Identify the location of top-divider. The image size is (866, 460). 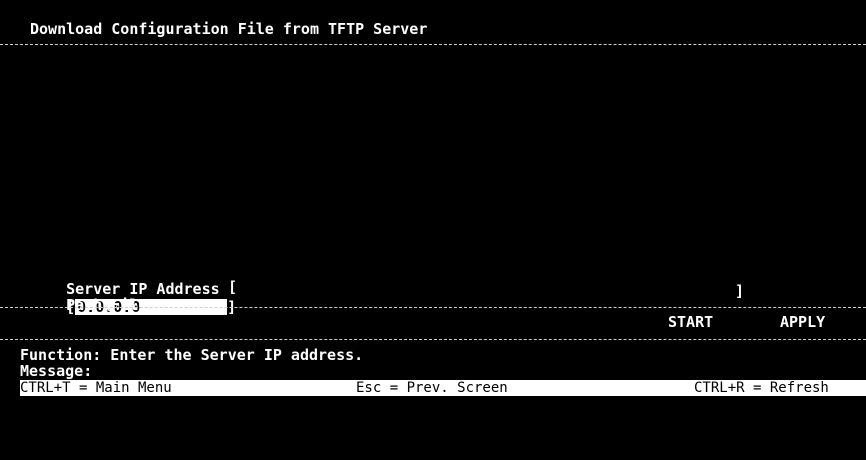
(433, 44).